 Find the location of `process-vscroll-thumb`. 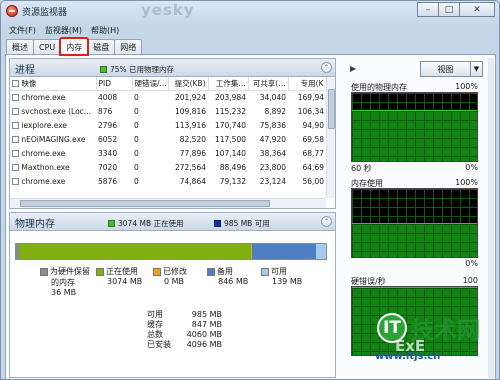

process-vscroll-thumb is located at coordinates (331, 109).